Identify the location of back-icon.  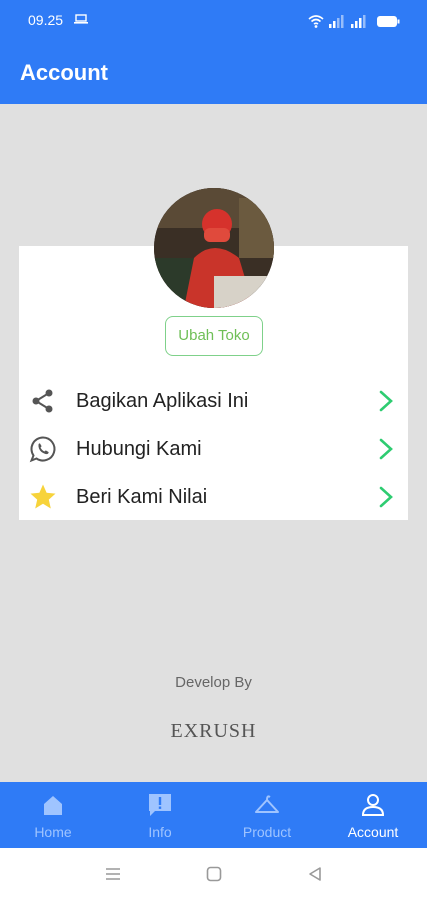
(315, 874).